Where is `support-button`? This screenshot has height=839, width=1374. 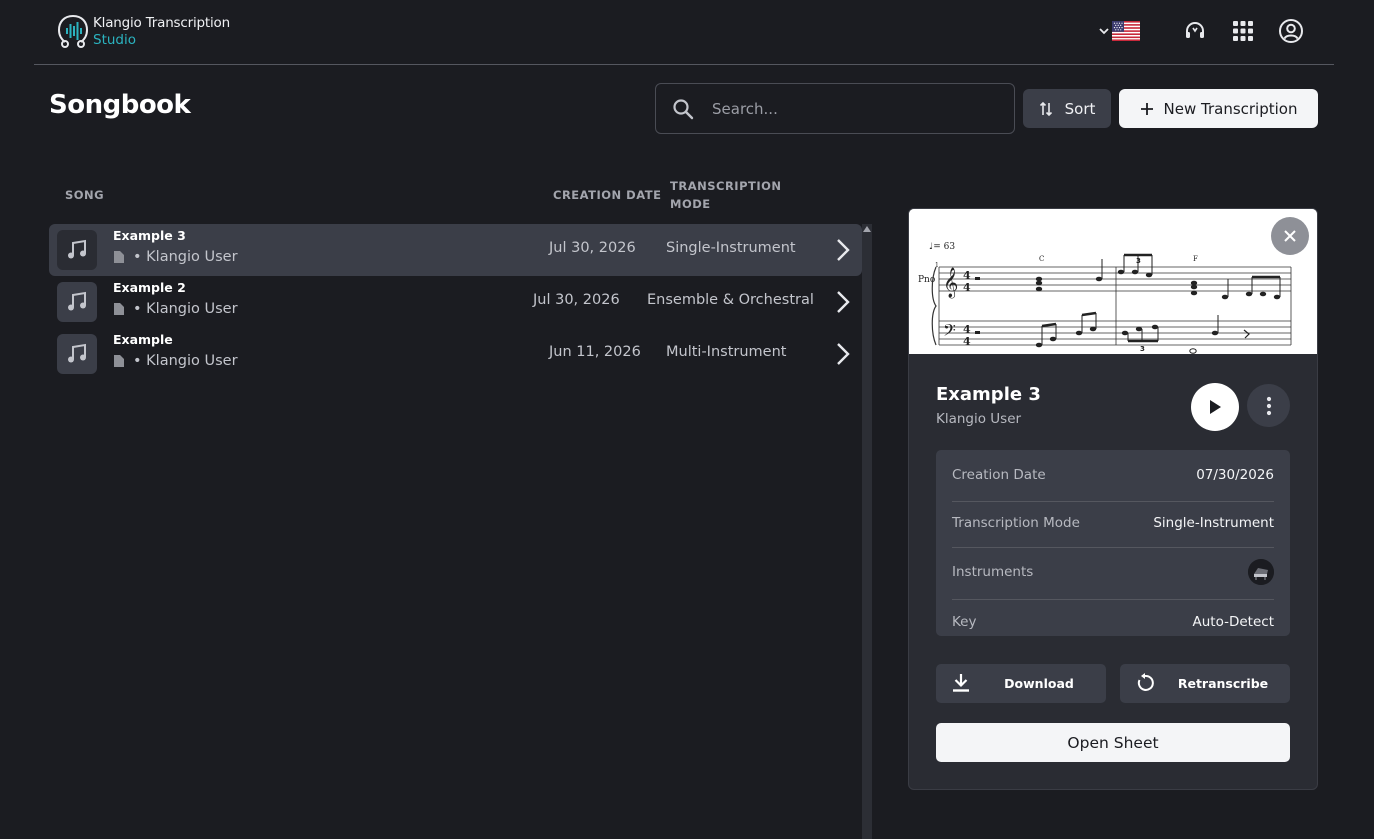 support-button is located at coordinates (1195, 31).